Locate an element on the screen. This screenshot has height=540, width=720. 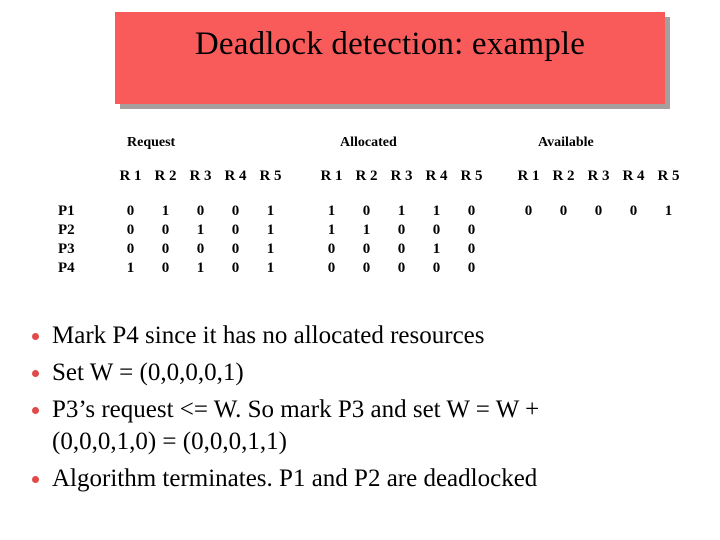
allocated-matrix: 1 0 1 1 0 1 1 0 0 0 0 0 0 1 0 0 0 0 0 0 is located at coordinates (402, 240).